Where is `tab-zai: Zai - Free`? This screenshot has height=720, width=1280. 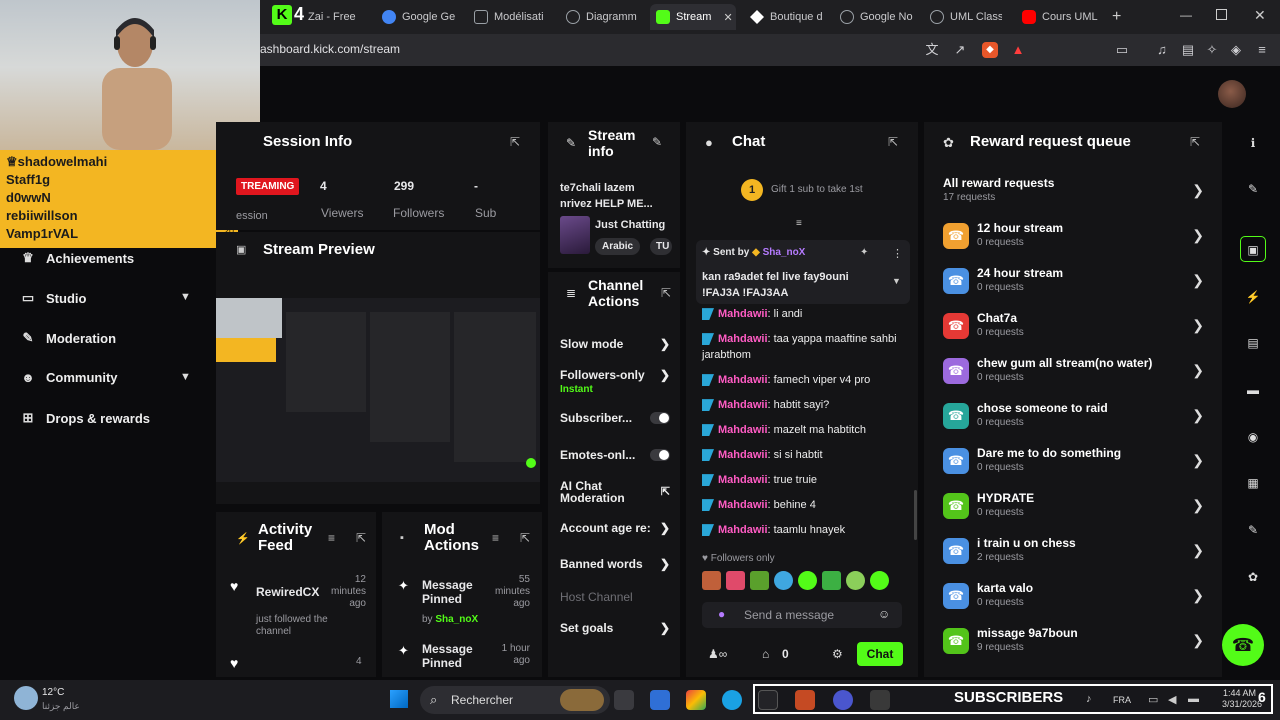
tab-zai: Zai - Free is located at coordinates (338, 17).